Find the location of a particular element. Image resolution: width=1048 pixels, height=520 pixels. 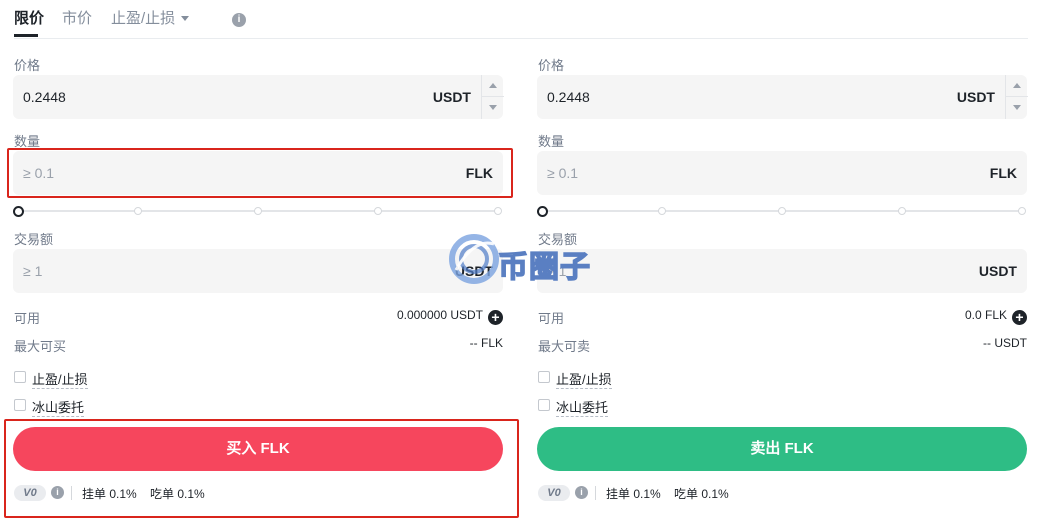

sell-amount-input: ≥ 0.1 FLK is located at coordinates (782, 173).